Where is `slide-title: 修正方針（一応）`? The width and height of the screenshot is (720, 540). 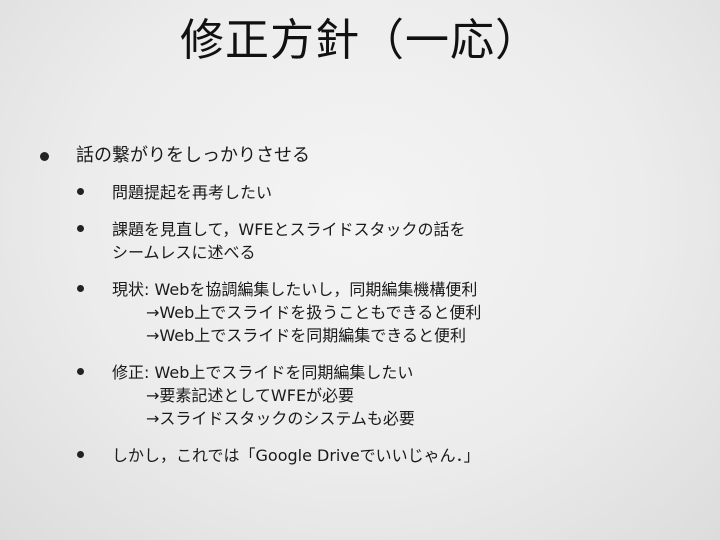
slide-title: 修正方針（一応） is located at coordinates (360, 40).